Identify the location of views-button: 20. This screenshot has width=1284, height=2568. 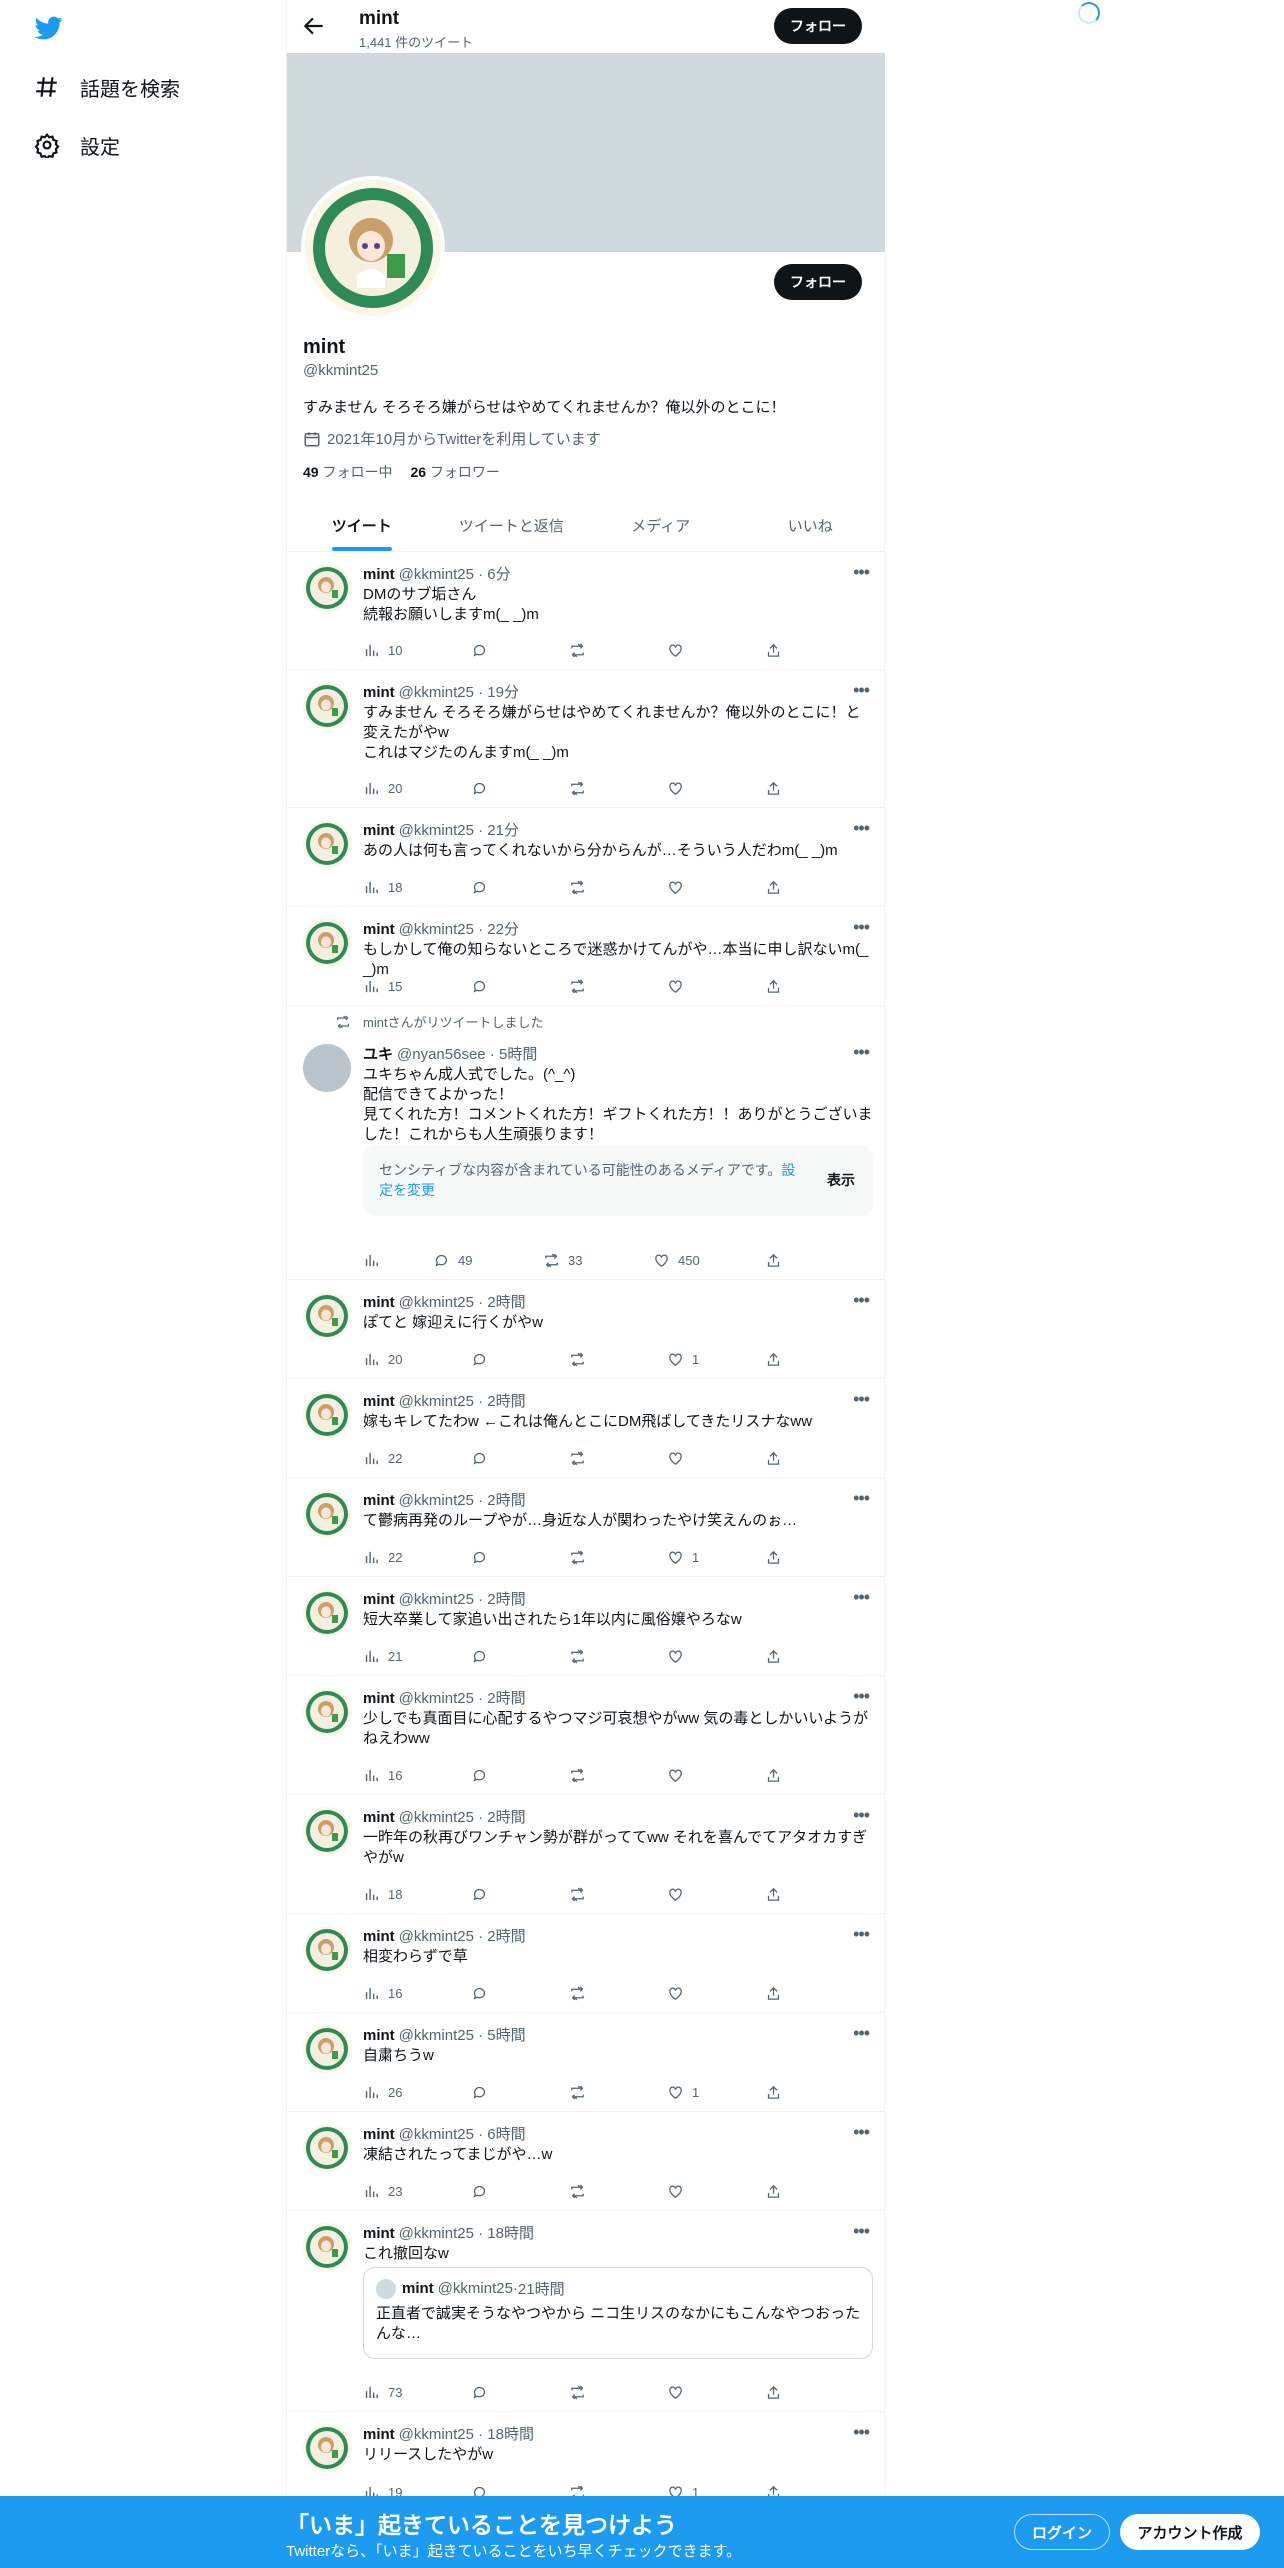
(382, 1359).